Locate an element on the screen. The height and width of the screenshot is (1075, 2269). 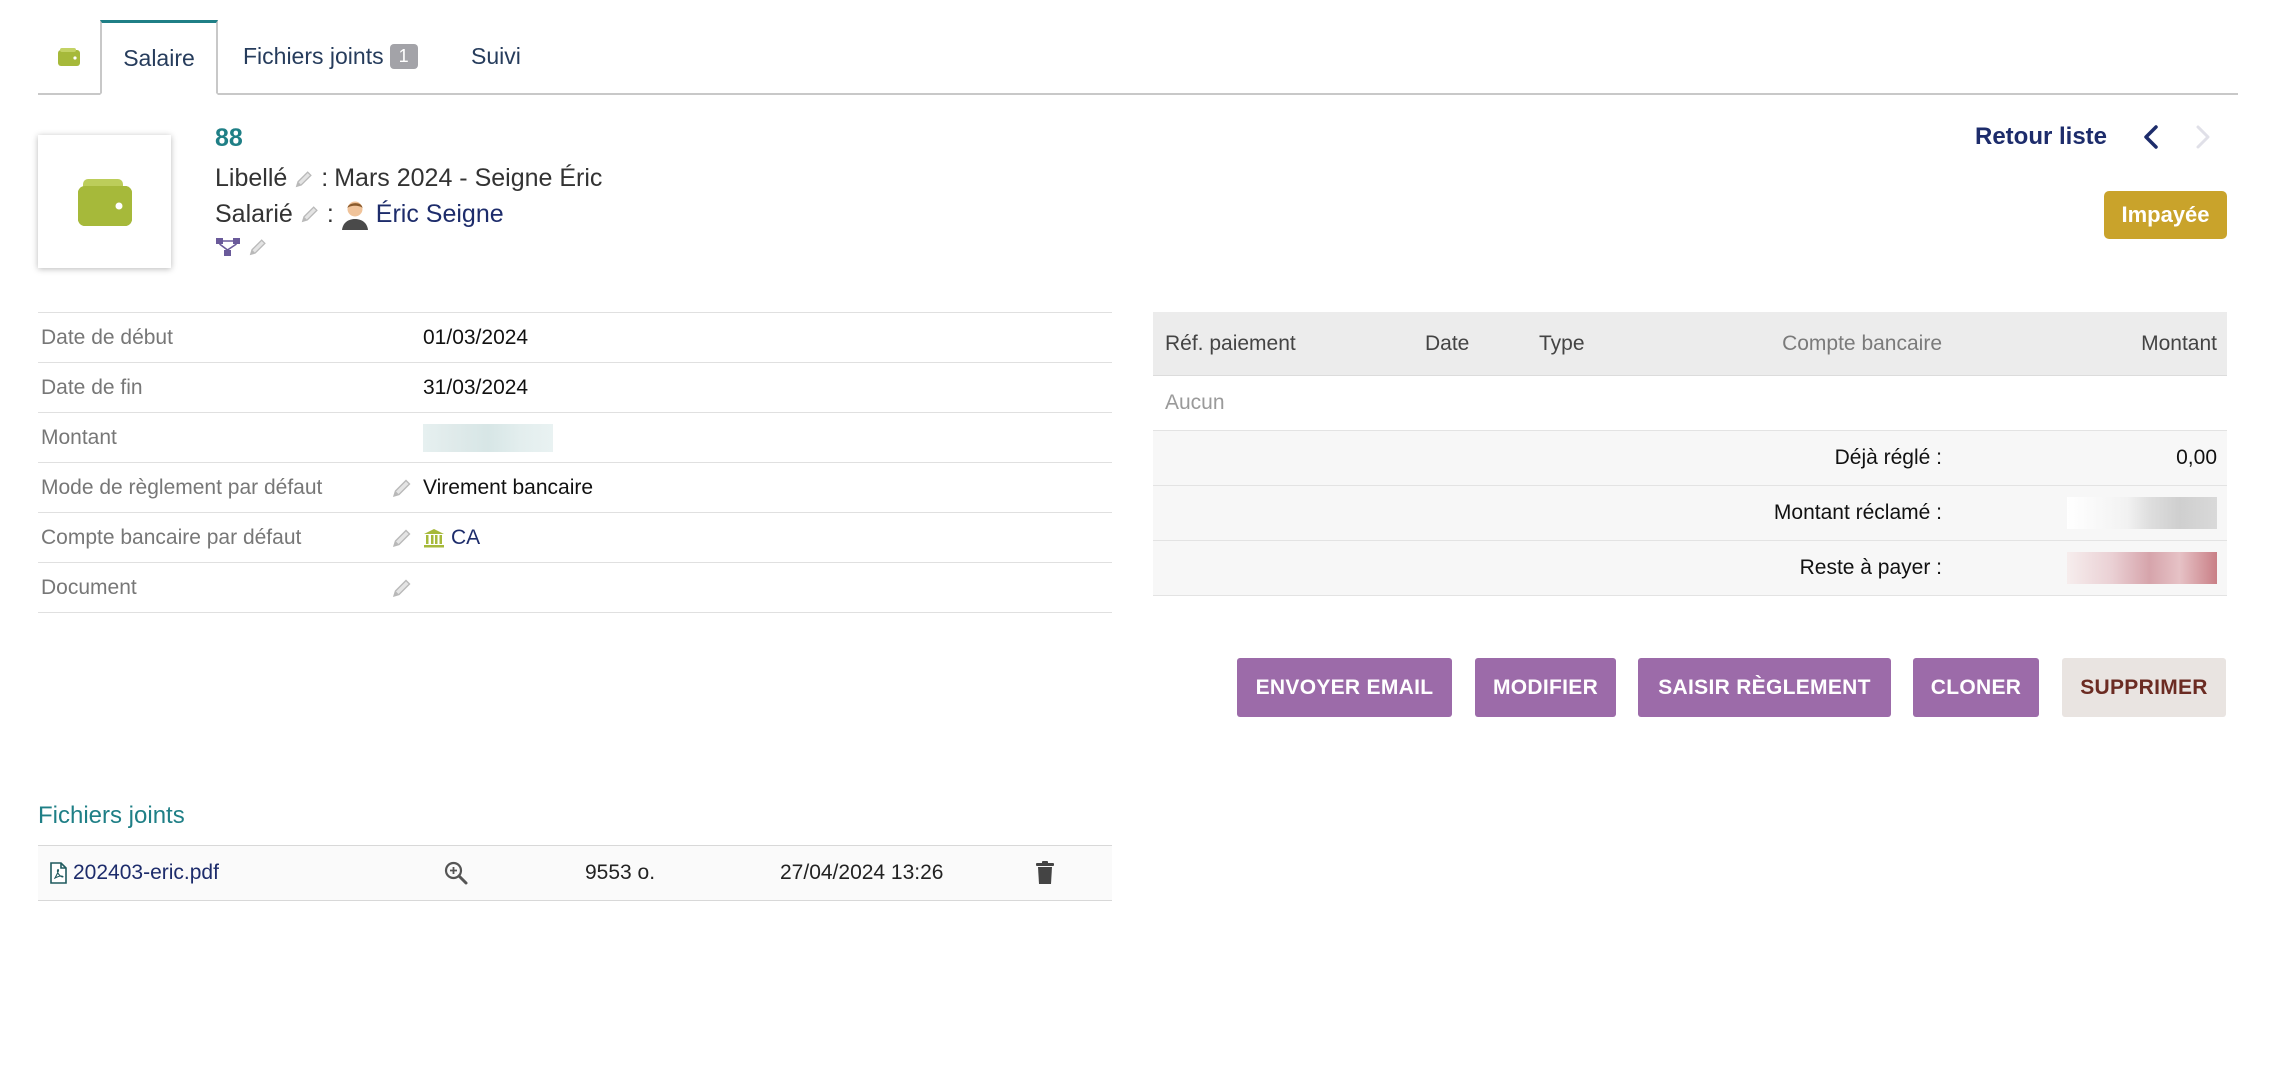
field-label: Document is located at coordinates (89, 587).